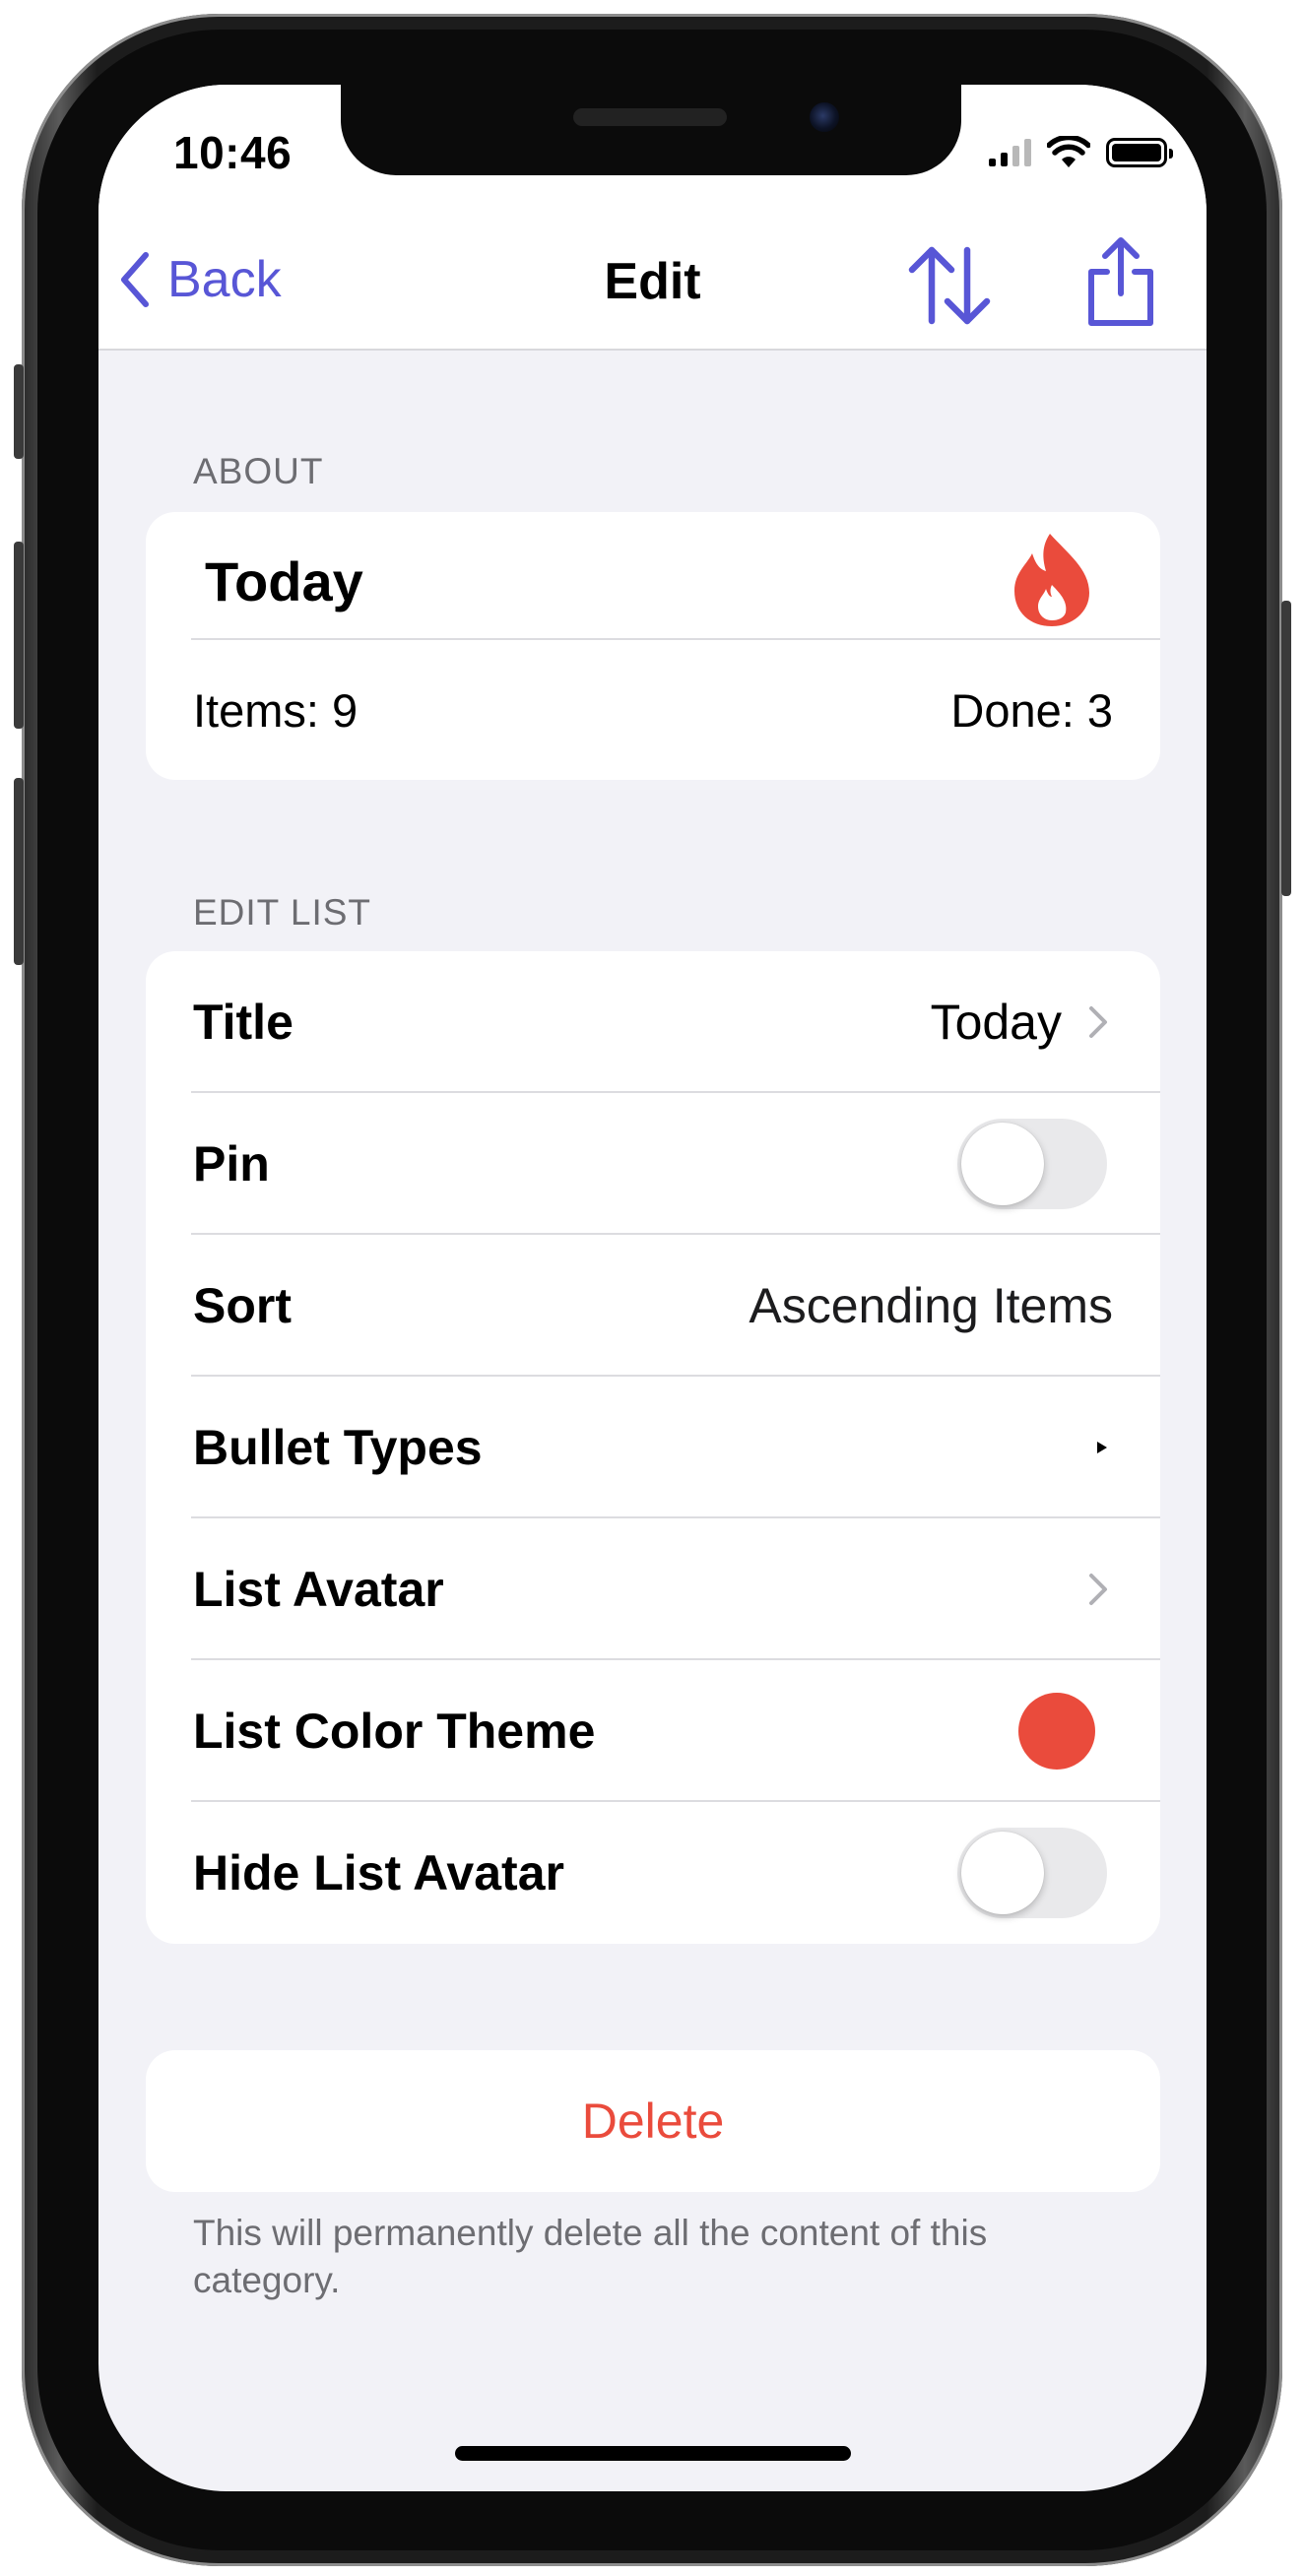 This screenshot has height=2576, width=1305. What do you see at coordinates (650, 117) in the screenshot?
I see `earpiece-speaker` at bounding box center [650, 117].